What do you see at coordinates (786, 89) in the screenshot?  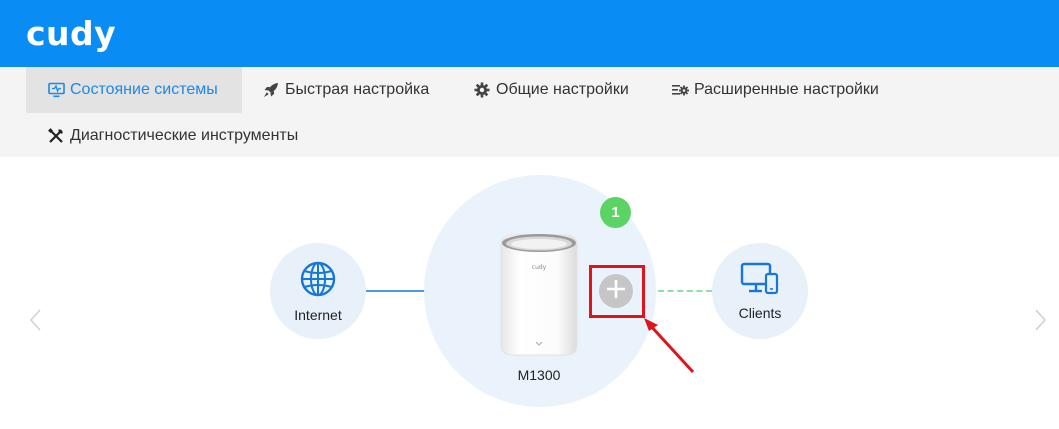 I see `tab-label: Расширенные настройки` at bounding box center [786, 89].